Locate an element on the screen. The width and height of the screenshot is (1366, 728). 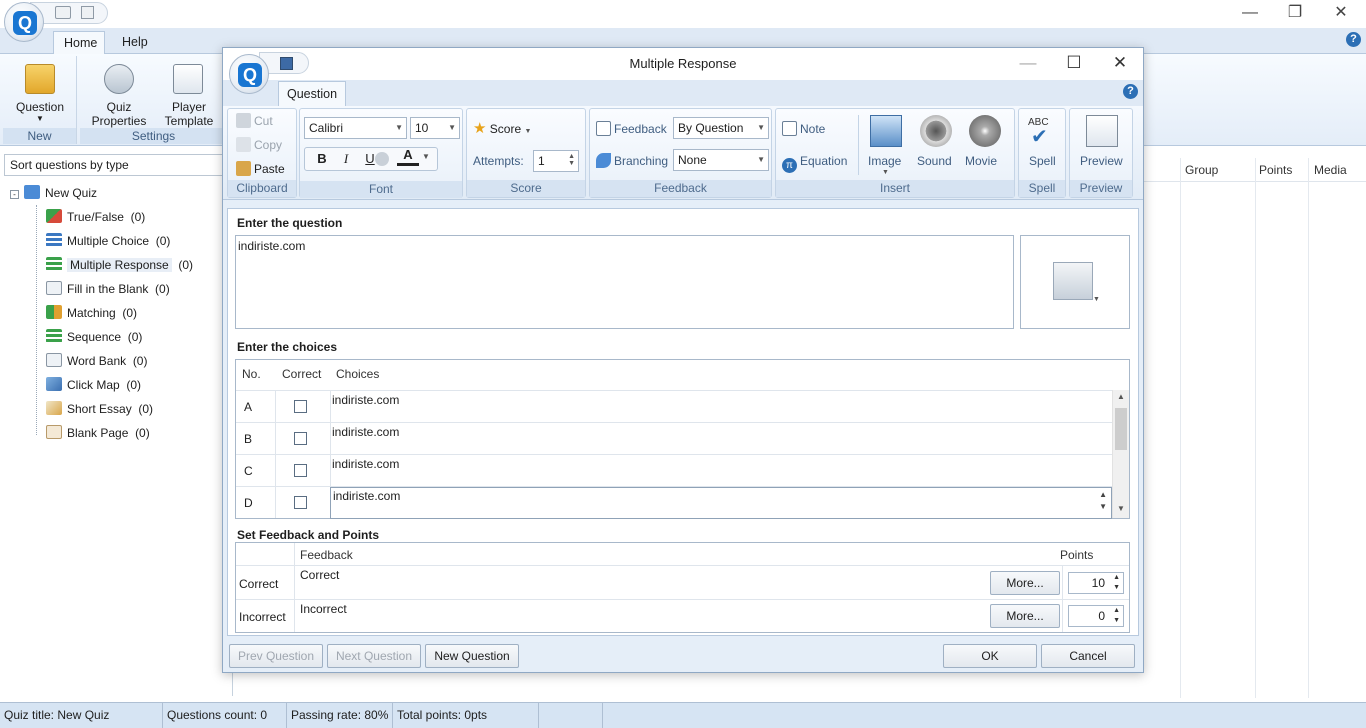
italic-button: I is located at coordinates (346, 159).